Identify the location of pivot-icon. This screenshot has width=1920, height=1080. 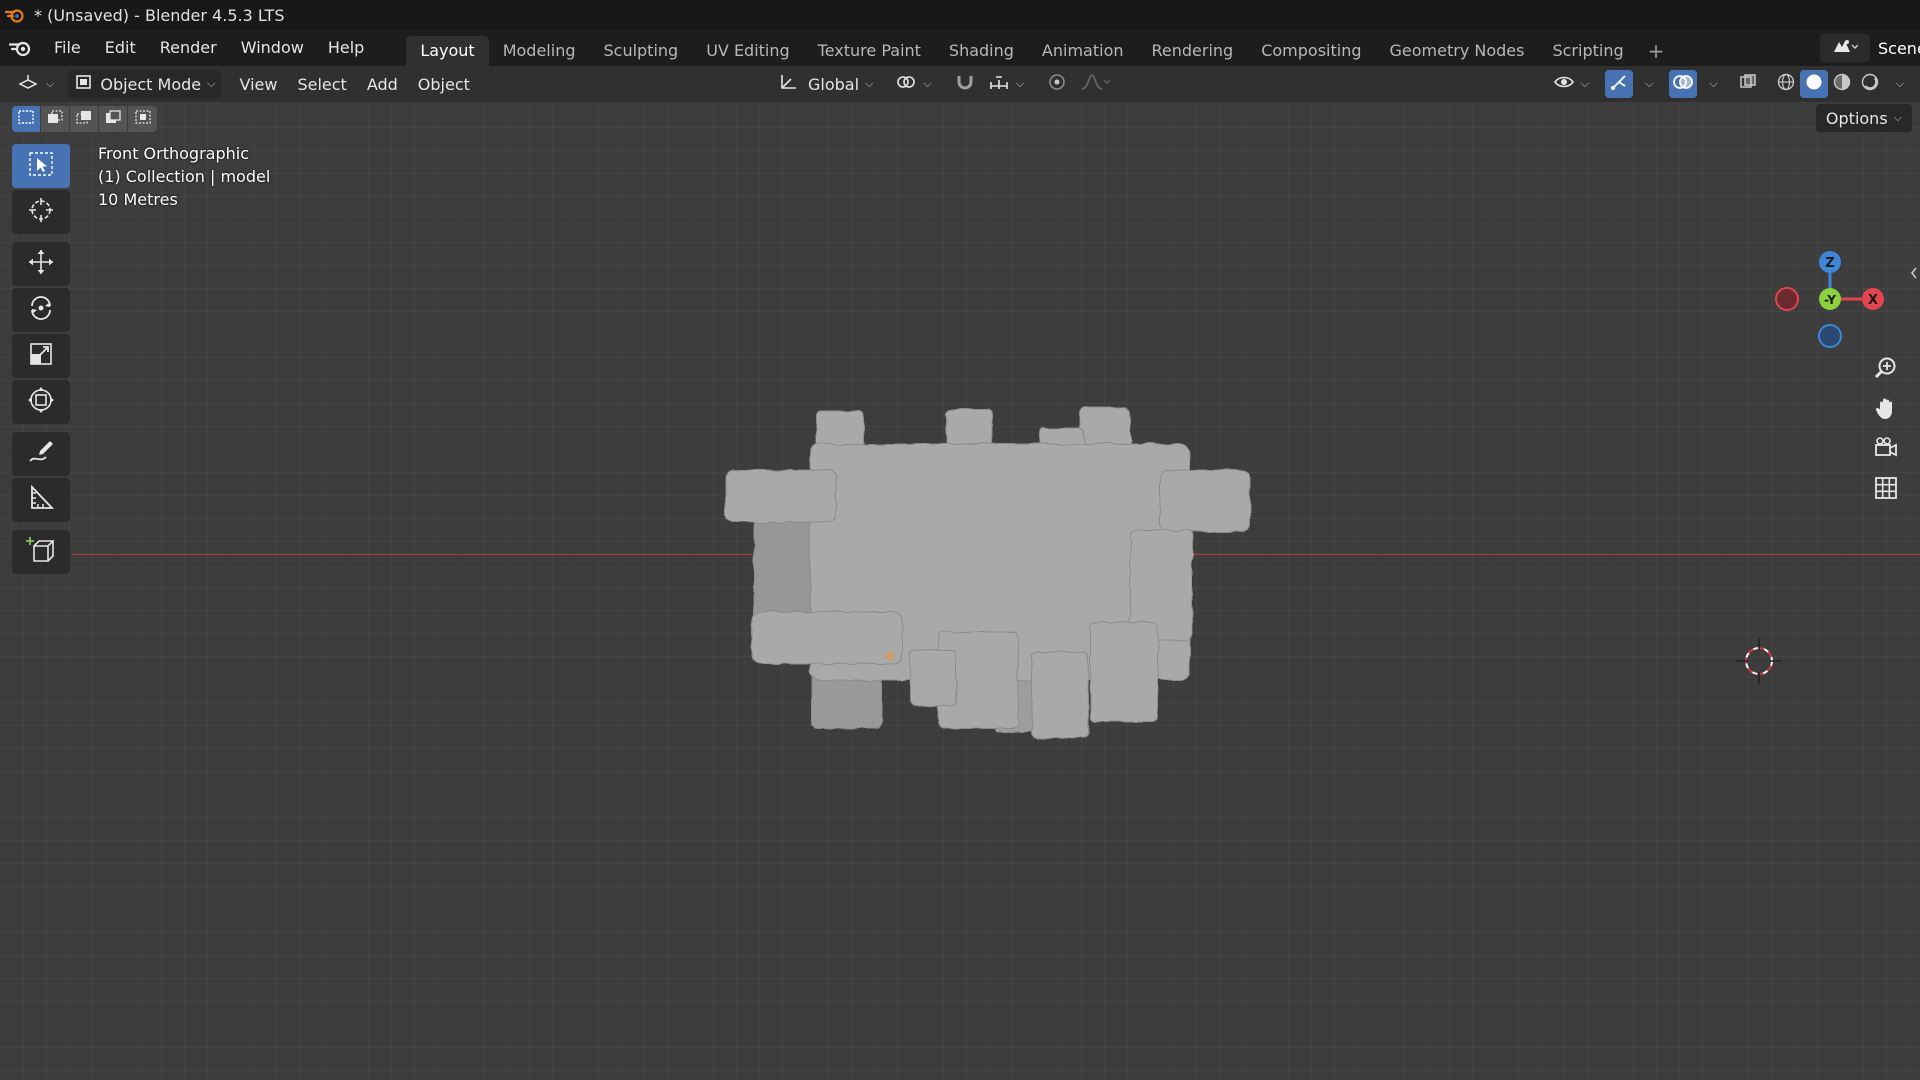
(906, 84).